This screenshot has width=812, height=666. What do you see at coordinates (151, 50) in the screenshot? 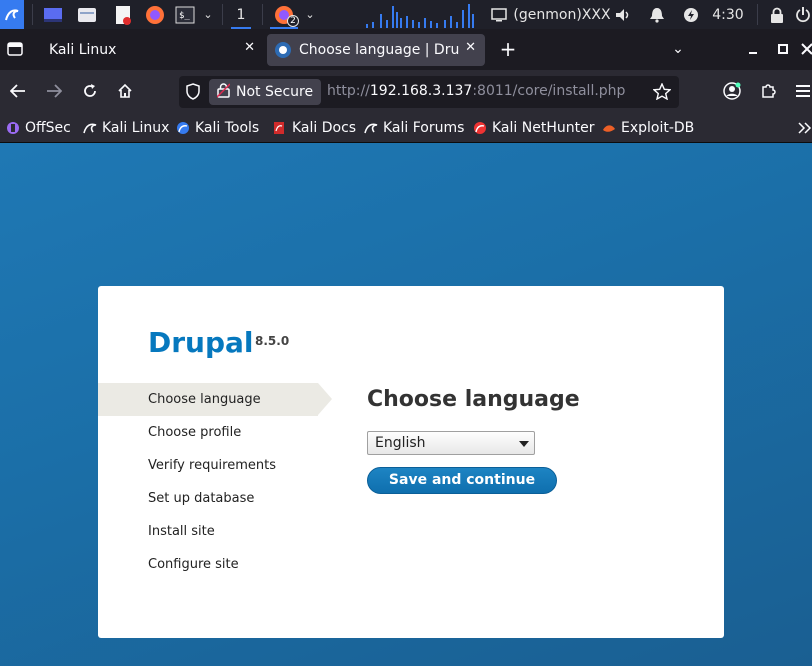
I see `tab-kali-linux: Kali Linux ✕` at bounding box center [151, 50].